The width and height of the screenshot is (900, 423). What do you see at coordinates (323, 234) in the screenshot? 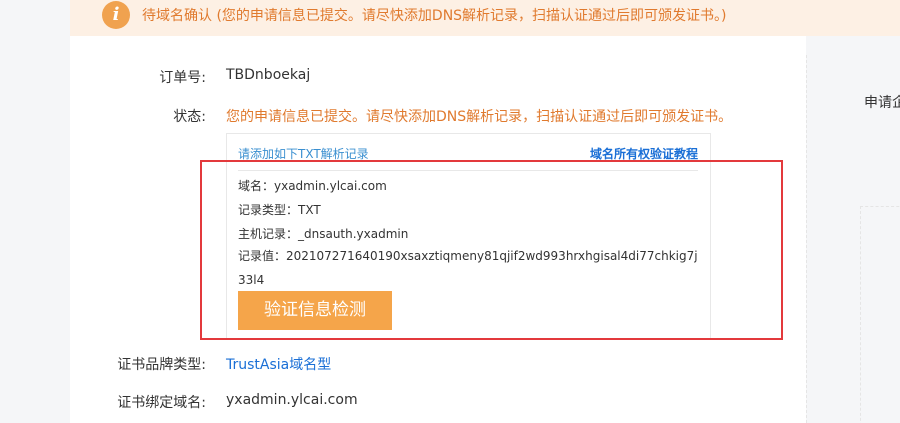
I see `record-host: 主机记录：_dnsauth.yxadmin` at bounding box center [323, 234].